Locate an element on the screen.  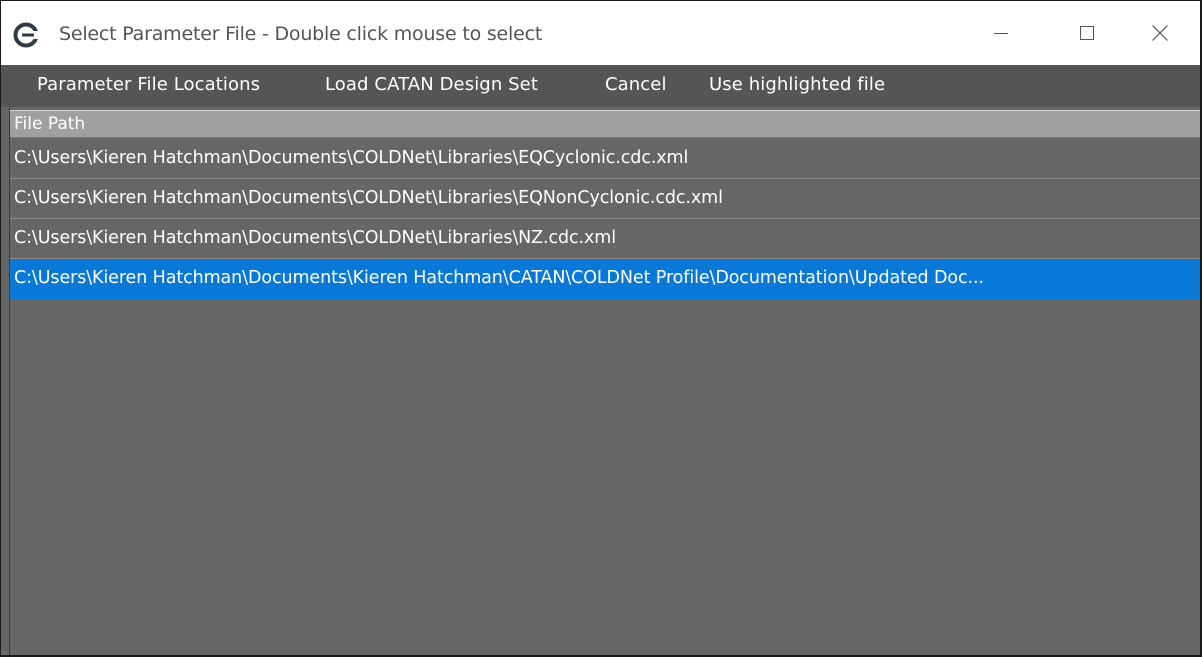
close-icon is located at coordinates (1160, 33).